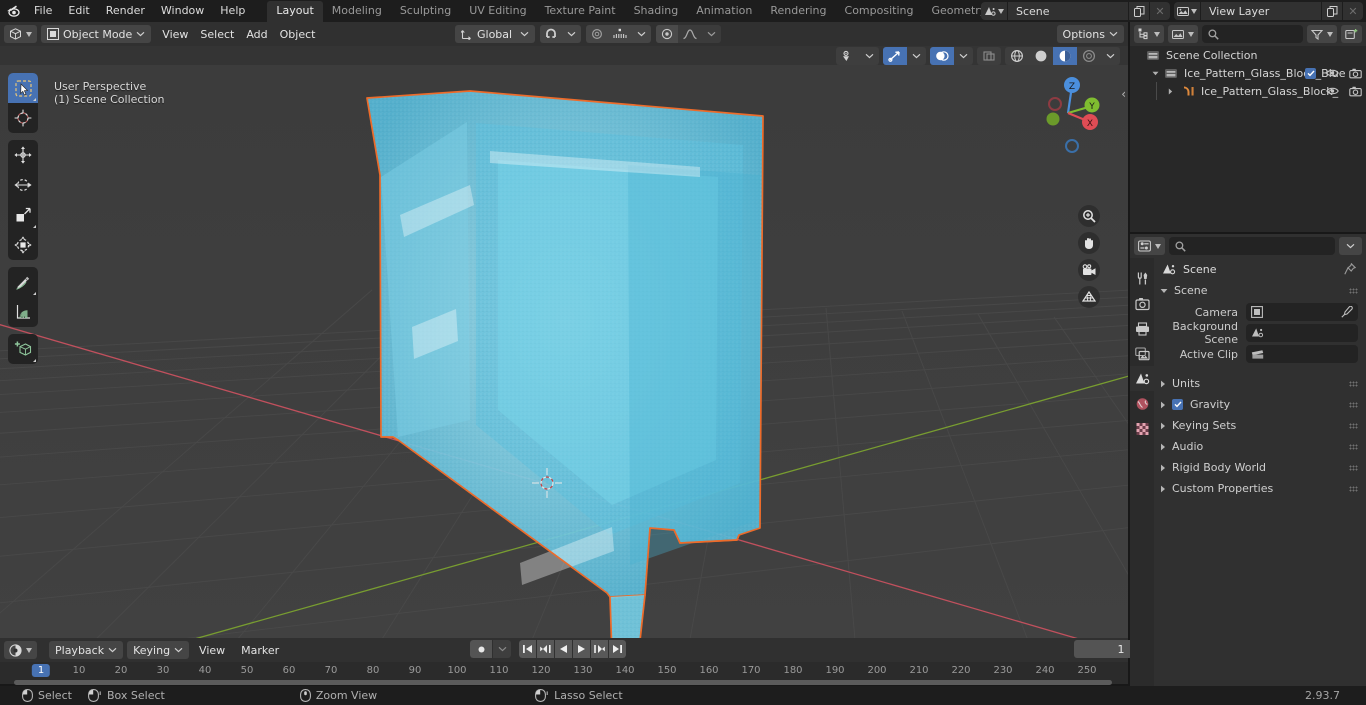  Describe the element at coordinates (1332, 11) in the screenshot. I see `copy-icon` at that location.